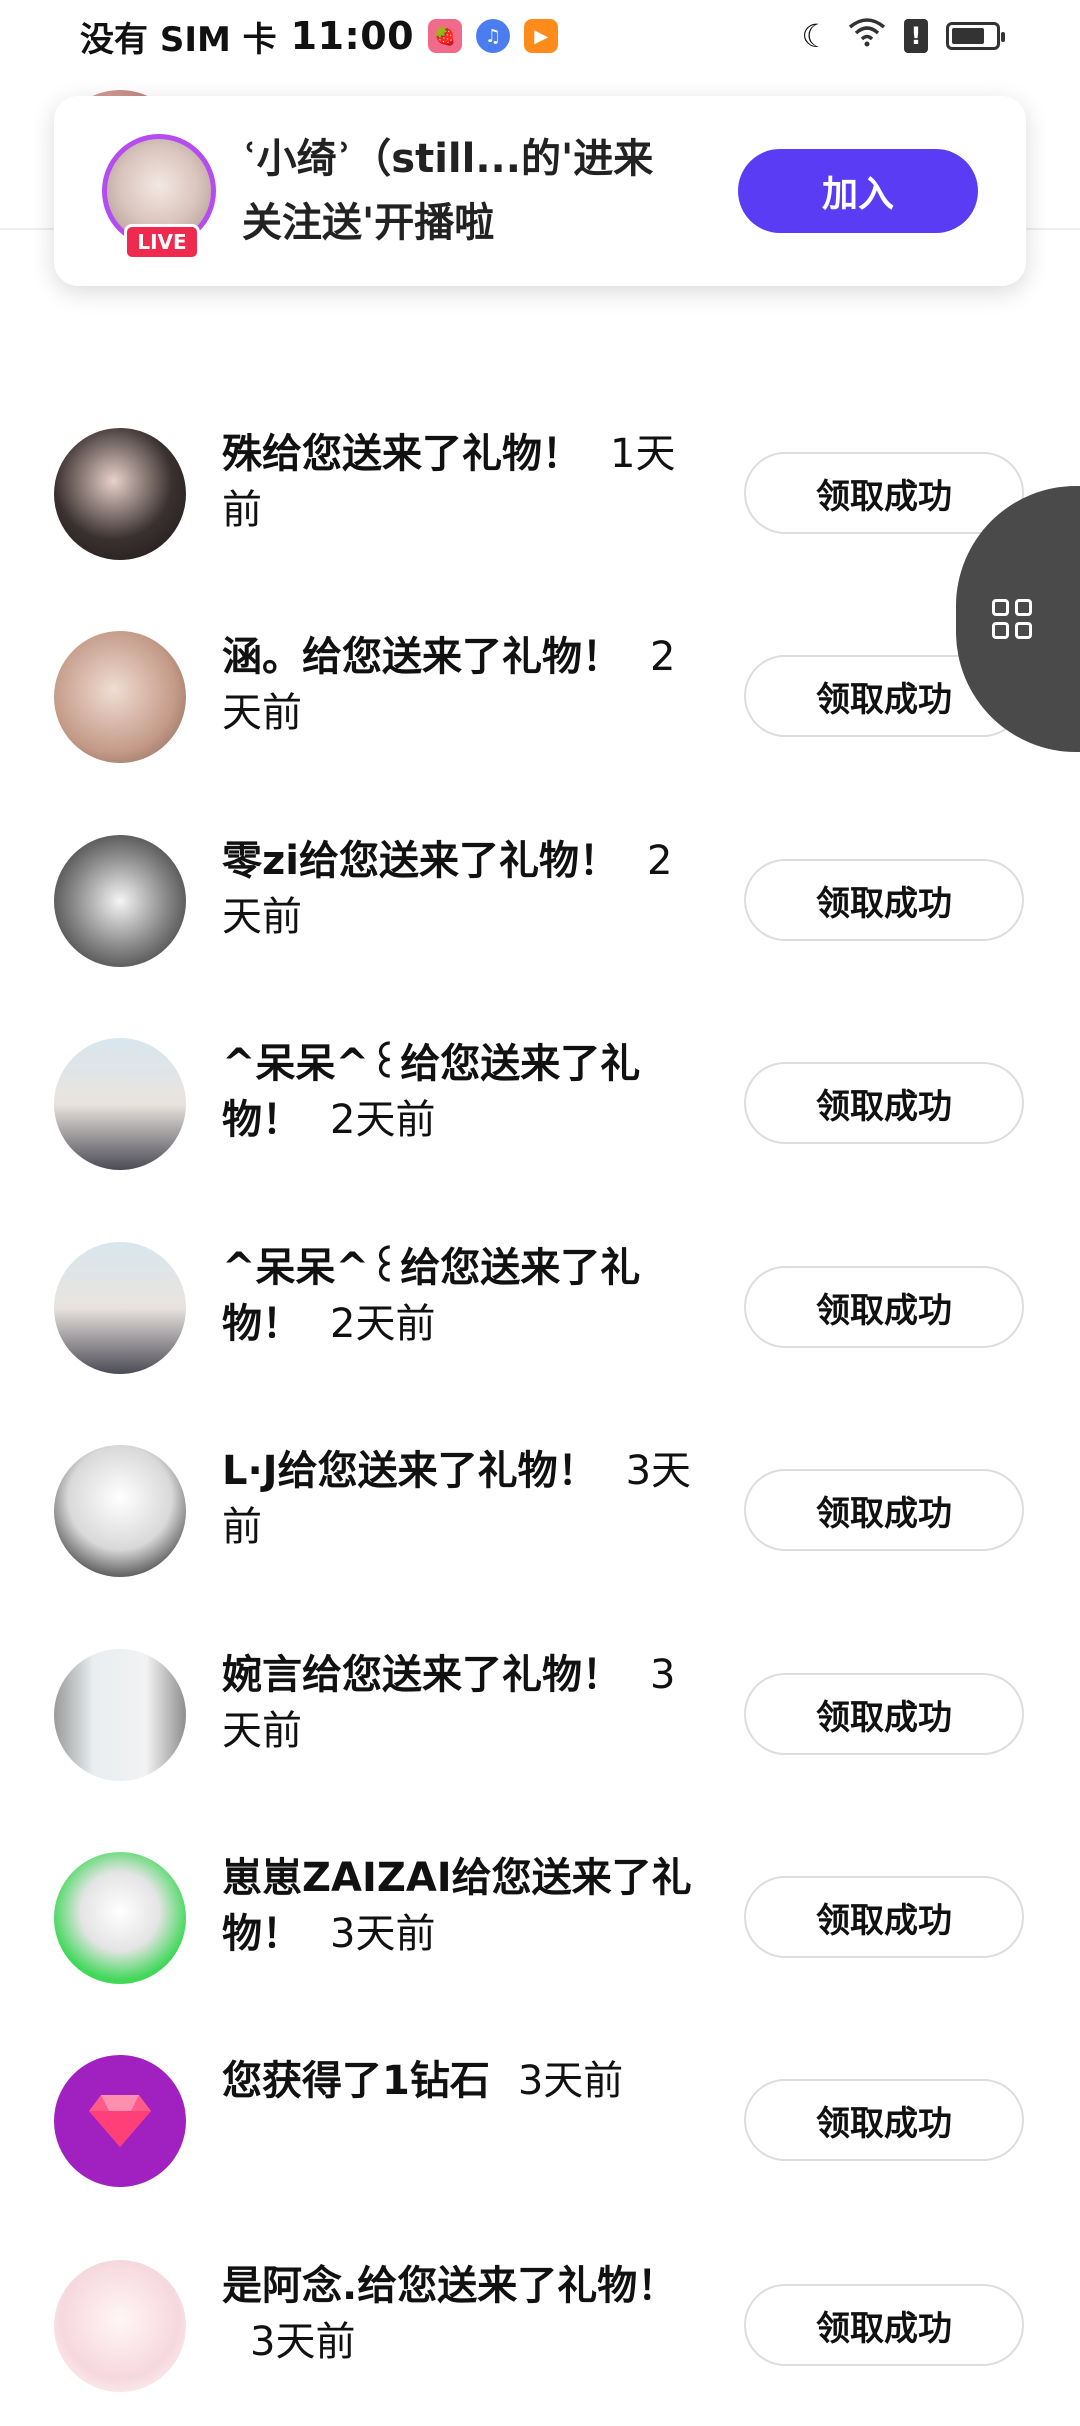 Image resolution: width=1080 pixels, height=2426 pixels. What do you see at coordinates (462, 1703) in the screenshot?
I see `notification-message: 婉言给您送来了礼物！ 3天前` at bounding box center [462, 1703].